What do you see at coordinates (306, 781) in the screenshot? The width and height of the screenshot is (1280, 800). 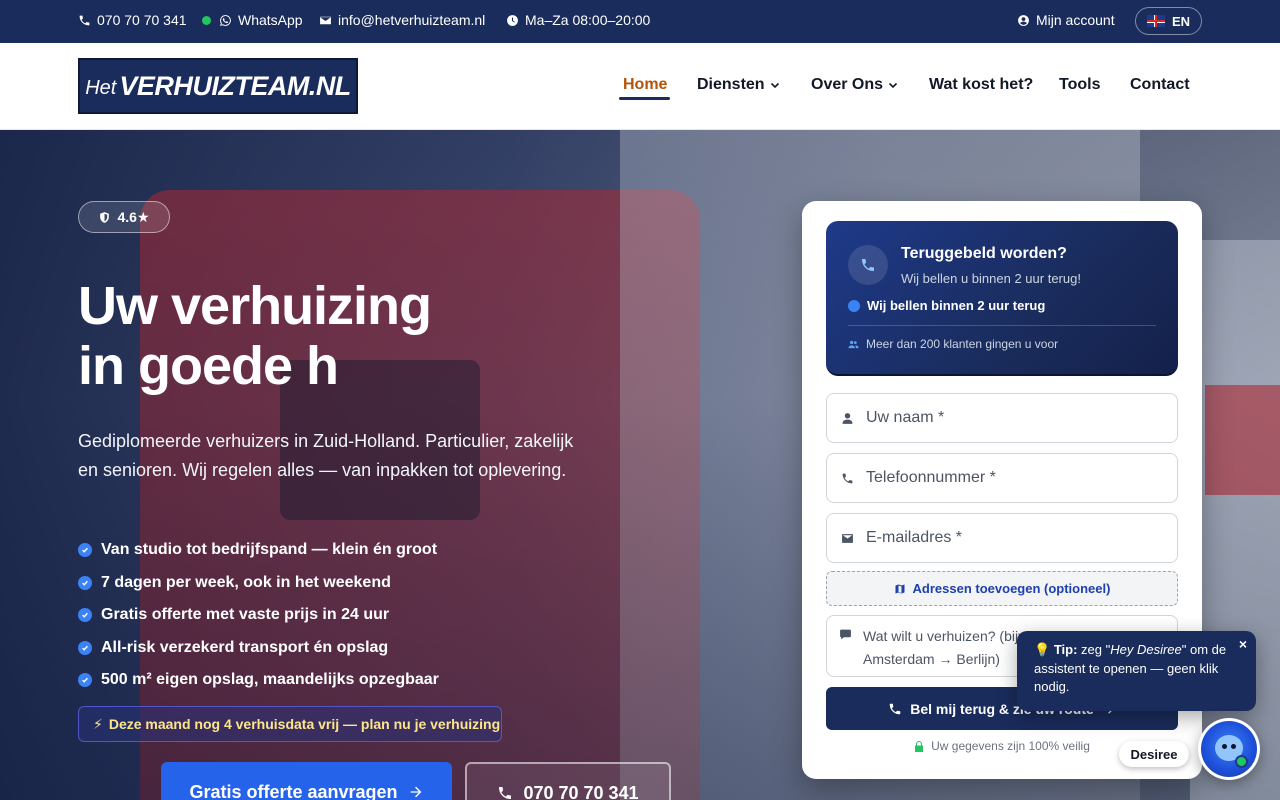 I see `request-quote-button: Gratis offerte aanvragen` at bounding box center [306, 781].